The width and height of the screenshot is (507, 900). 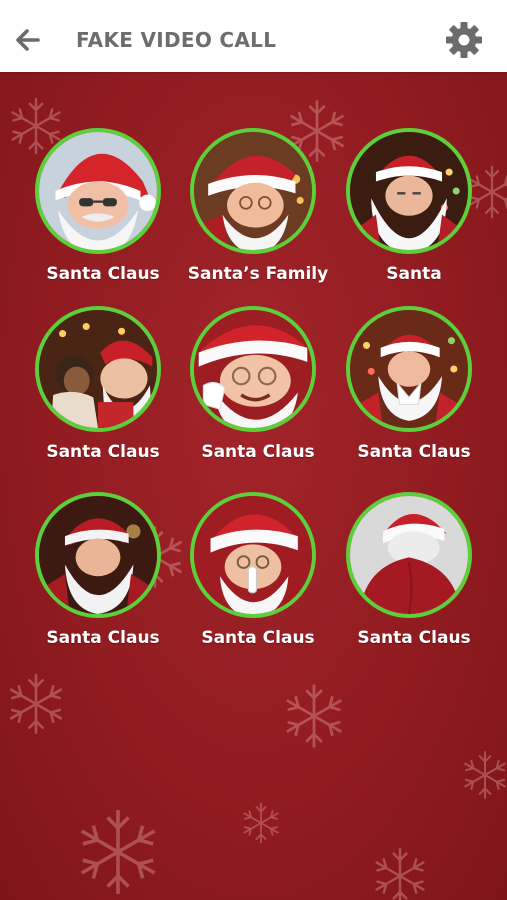 I want to click on contact-name: Santa’s Family, so click(x=258, y=274).